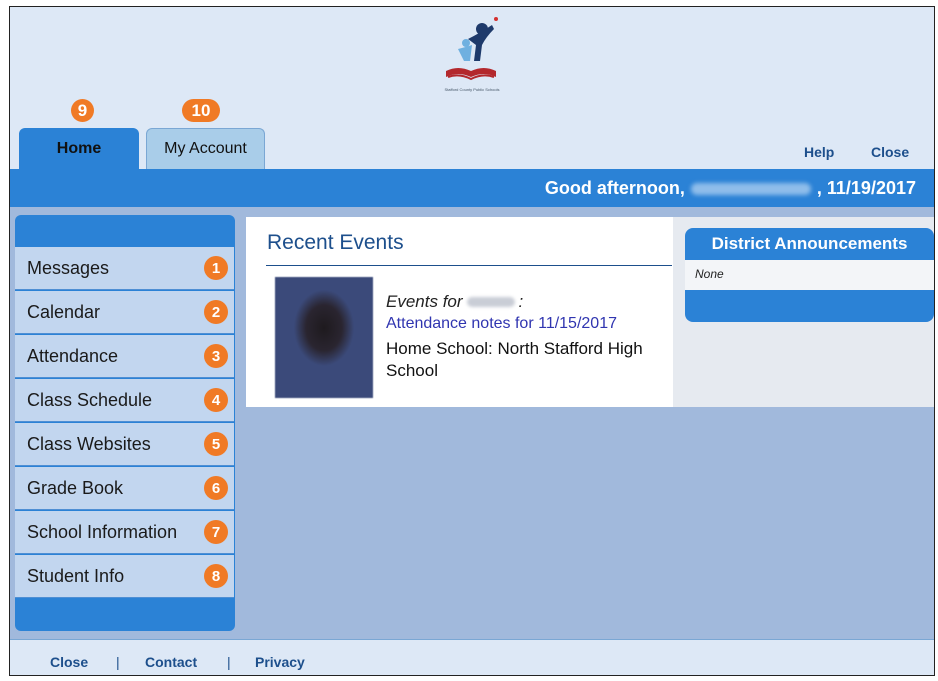 The height and width of the screenshot is (681, 938). What do you see at coordinates (490, 302) in the screenshot?
I see `redacted-student-name` at bounding box center [490, 302].